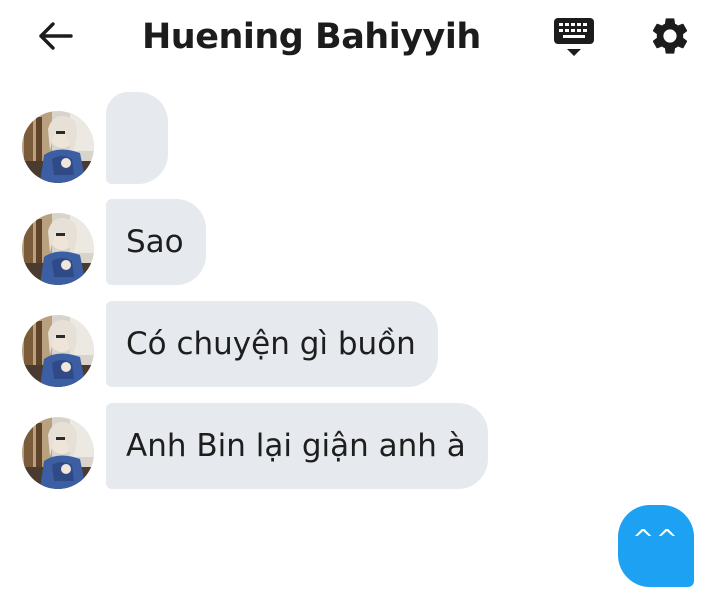 This screenshot has width=718, height=590. I want to click on back-button, so click(55, 36).